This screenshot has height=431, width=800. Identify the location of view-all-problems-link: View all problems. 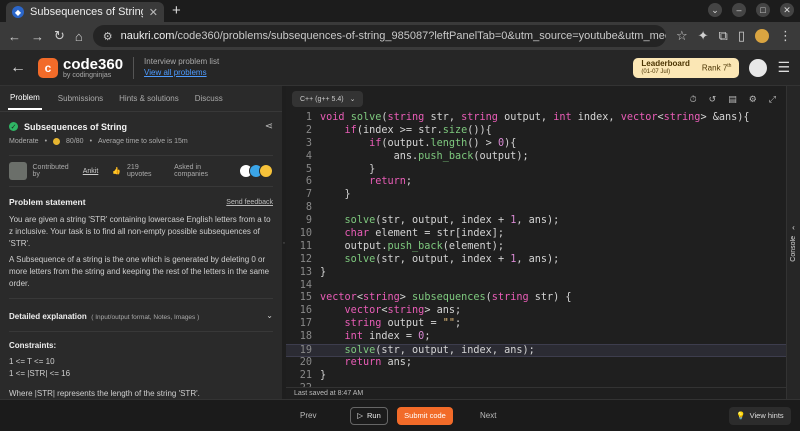
(181, 73).